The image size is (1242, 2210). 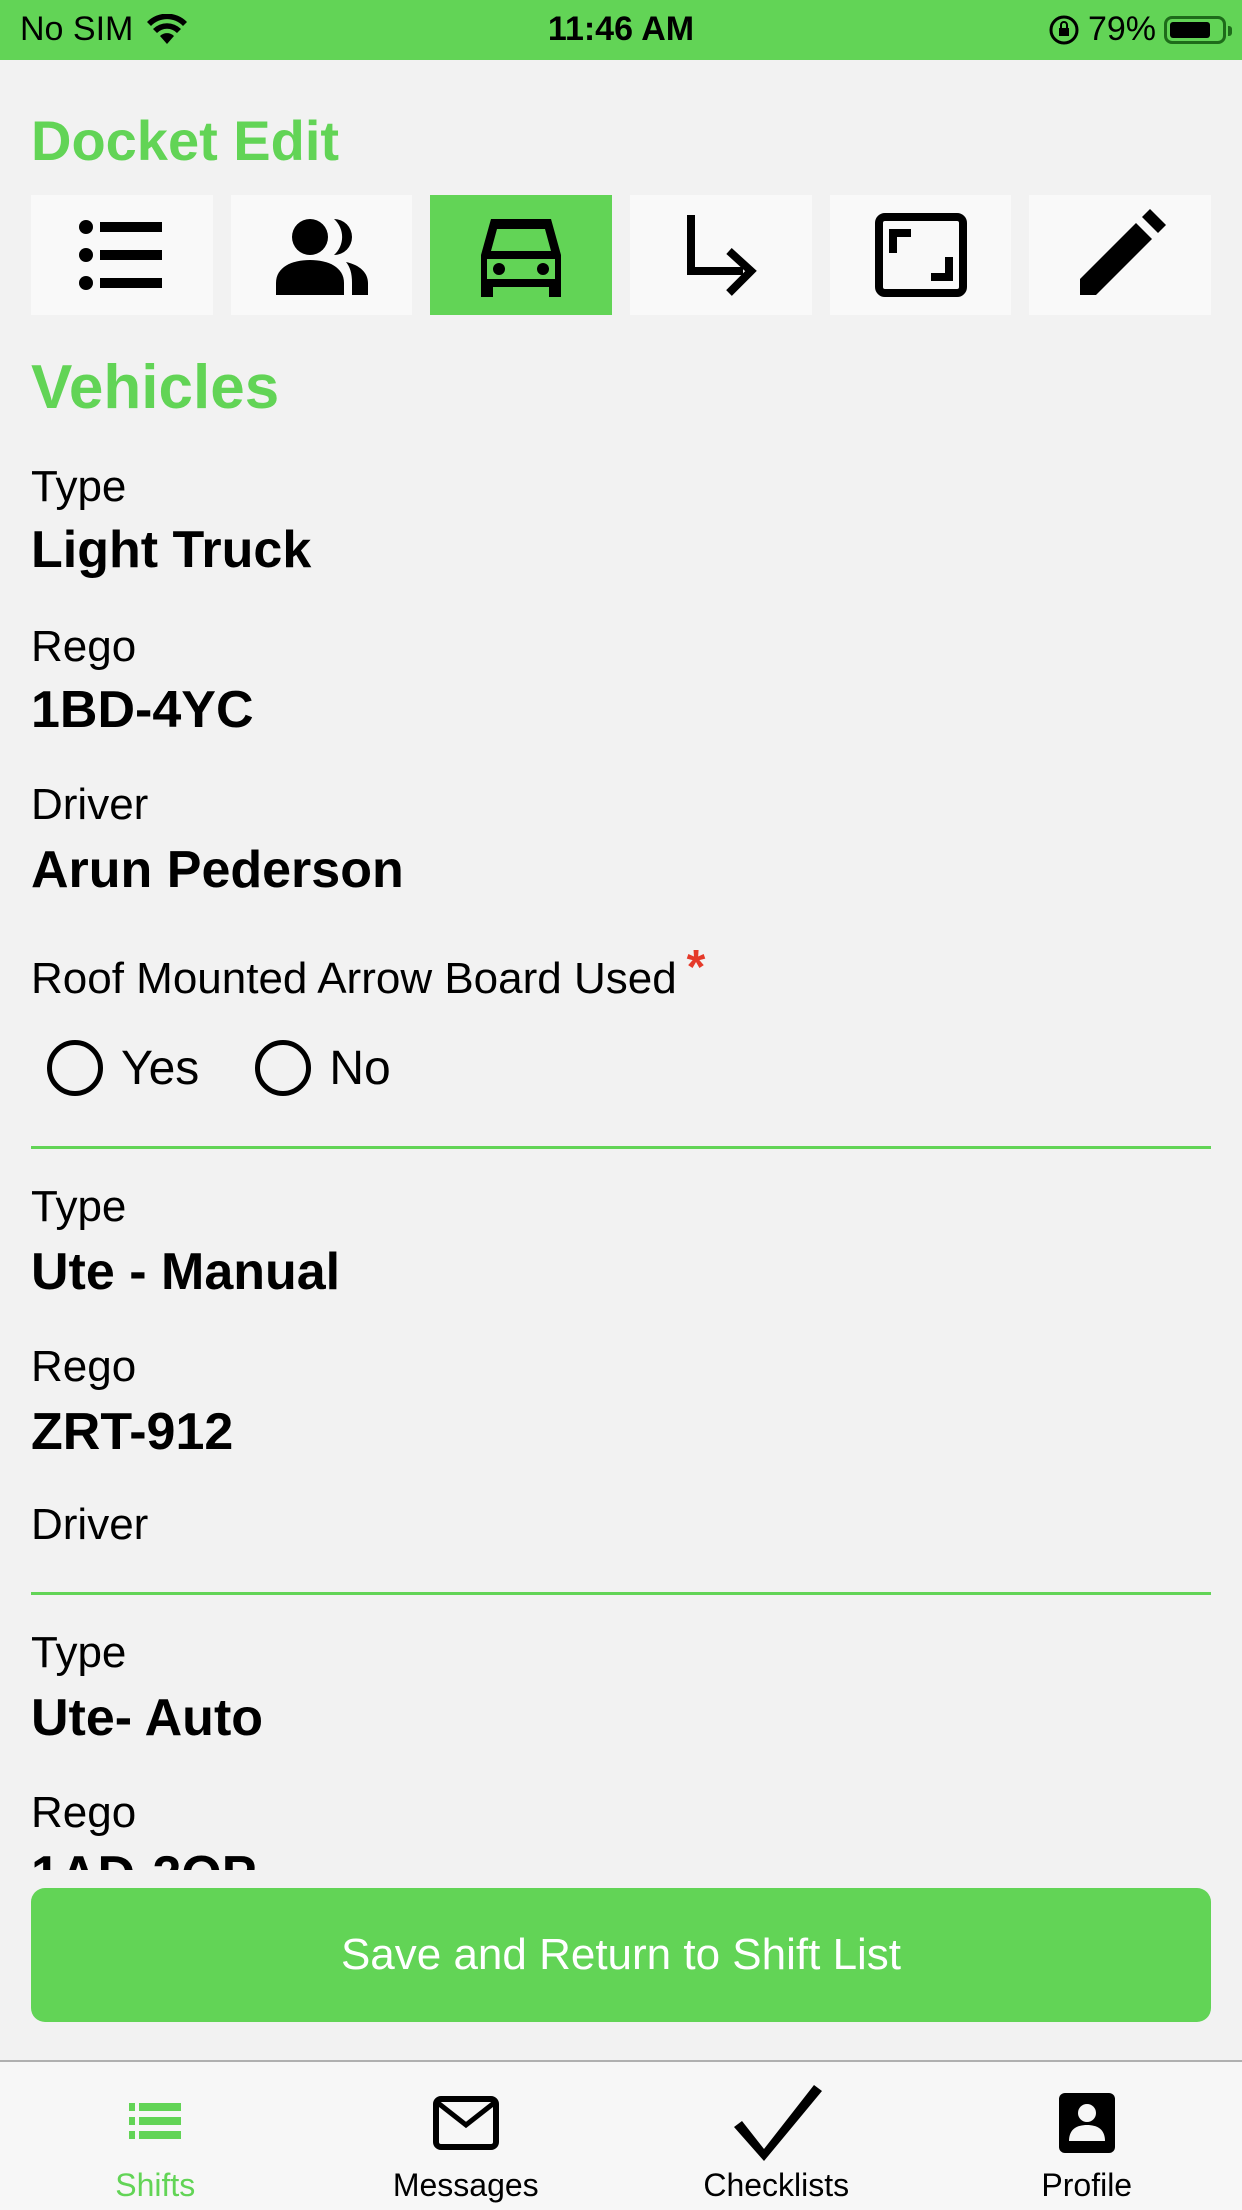 I want to click on radio-yes-label: Yes, so click(x=160, y=1068).